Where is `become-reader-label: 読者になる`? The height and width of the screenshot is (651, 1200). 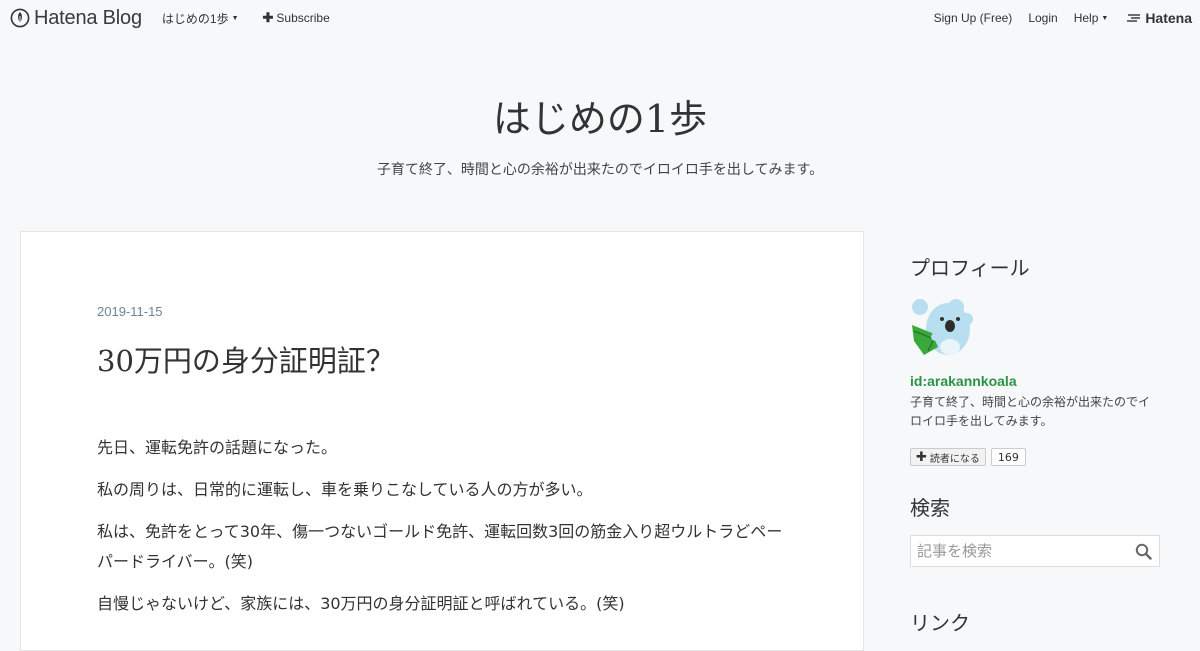
become-reader-label: 読者になる is located at coordinates (954, 459).